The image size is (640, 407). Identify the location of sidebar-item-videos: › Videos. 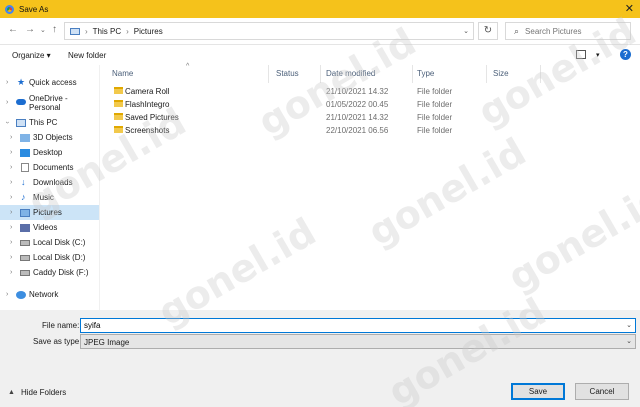
(49, 227).